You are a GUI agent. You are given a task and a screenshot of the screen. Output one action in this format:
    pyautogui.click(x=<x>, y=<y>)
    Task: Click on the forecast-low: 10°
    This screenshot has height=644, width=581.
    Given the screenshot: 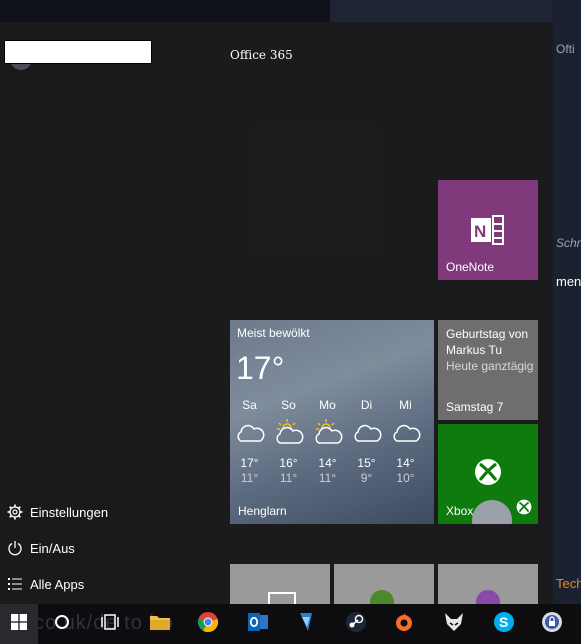 What is the action you would take?
    pyautogui.click(x=405, y=478)
    